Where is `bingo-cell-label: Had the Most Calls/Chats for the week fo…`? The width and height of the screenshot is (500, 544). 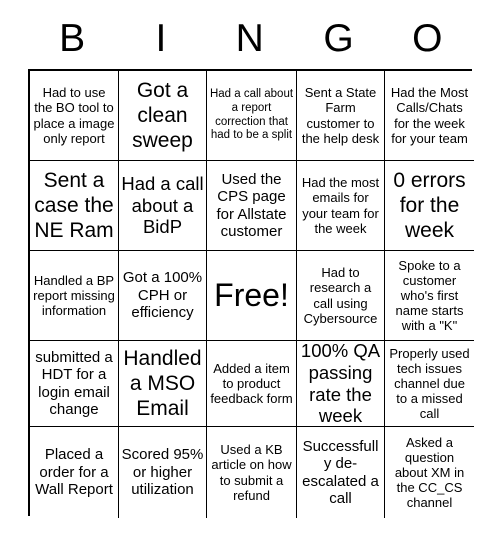
bingo-cell-label: Had the Most Calls/Chats for the week fo… is located at coordinates (429, 115).